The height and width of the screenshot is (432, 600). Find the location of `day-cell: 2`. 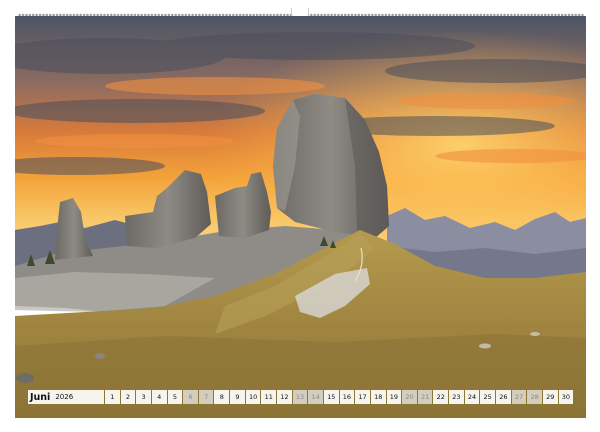

day-cell: 2 is located at coordinates (128, 397).